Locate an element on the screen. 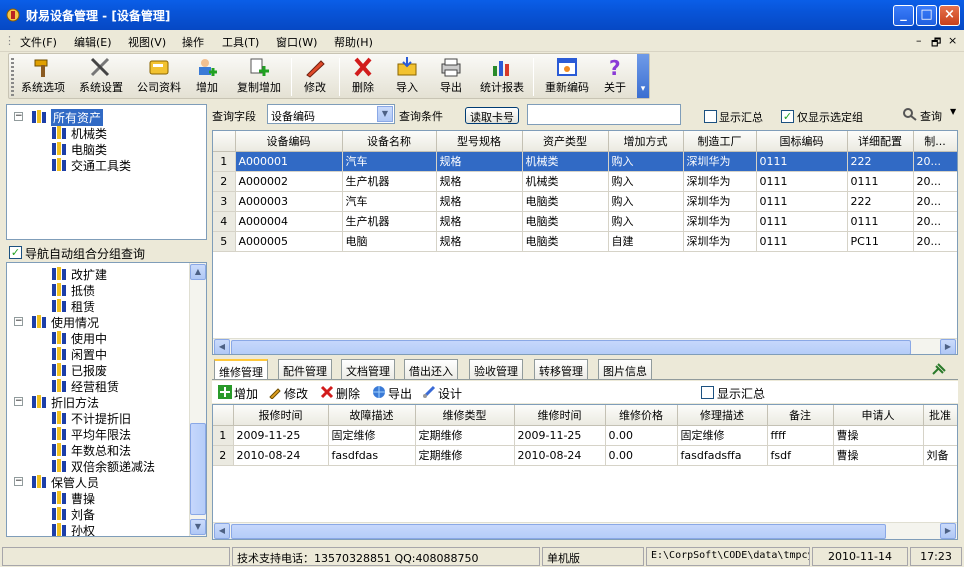 Image resolution: width=964 pixels, height=567 pixels. statistics-report-button: 统计报表 is located at coordinates (502, 77).